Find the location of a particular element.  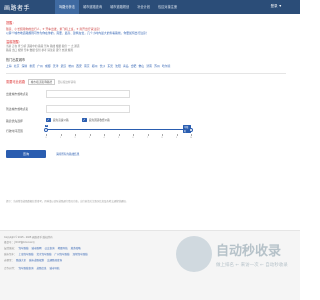

footer-link: 旅游攻略 is located at coordinates (76, 248).